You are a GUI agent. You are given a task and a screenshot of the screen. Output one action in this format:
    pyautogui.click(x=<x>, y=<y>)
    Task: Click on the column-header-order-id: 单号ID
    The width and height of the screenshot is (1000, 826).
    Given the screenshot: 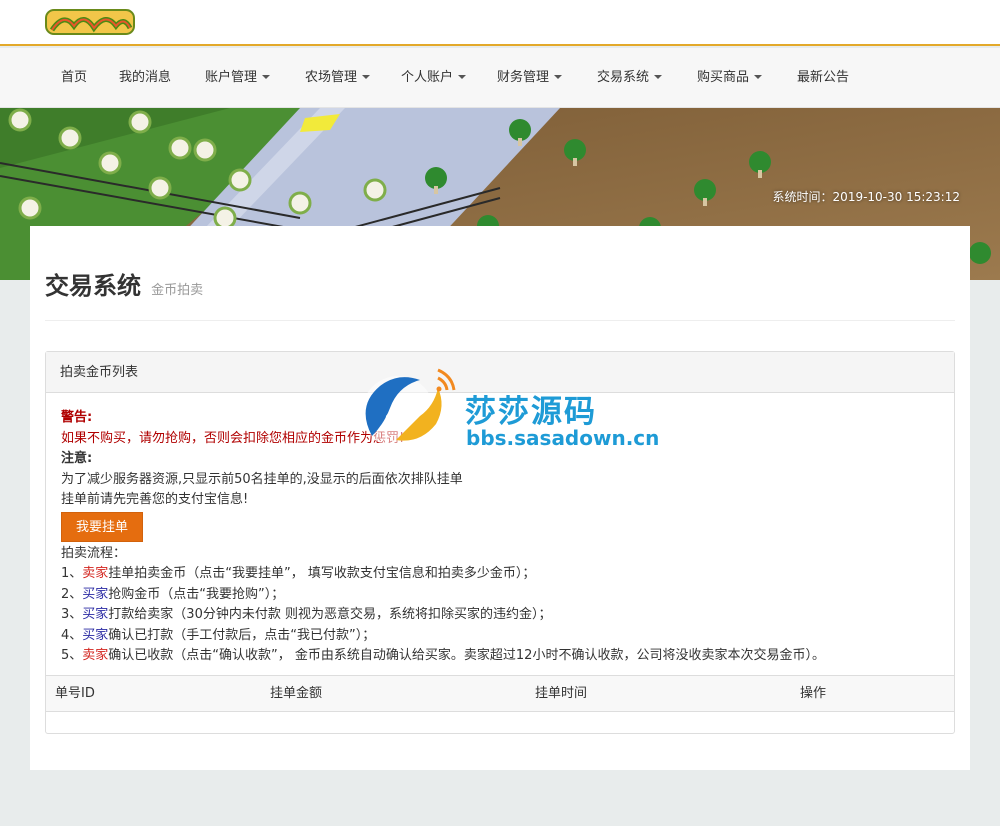 What is the action you would take?
    pyautogui.click(x=75, y=693)
    